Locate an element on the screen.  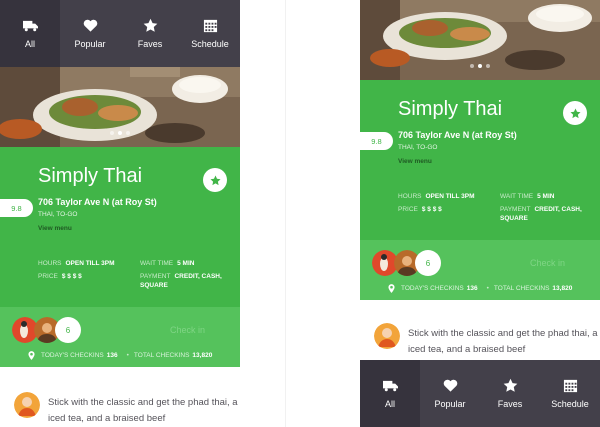
tab-label: Popular is located at coordinates (90, 44).